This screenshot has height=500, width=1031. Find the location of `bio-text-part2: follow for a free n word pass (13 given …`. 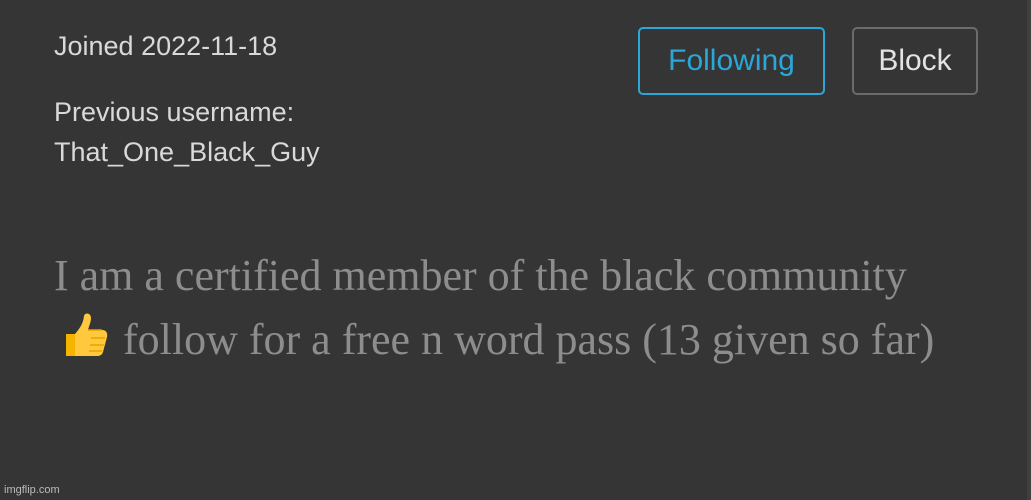

bio-text-part2: follow for a free n word pass (13 given … is located at coordinates (529, 339).